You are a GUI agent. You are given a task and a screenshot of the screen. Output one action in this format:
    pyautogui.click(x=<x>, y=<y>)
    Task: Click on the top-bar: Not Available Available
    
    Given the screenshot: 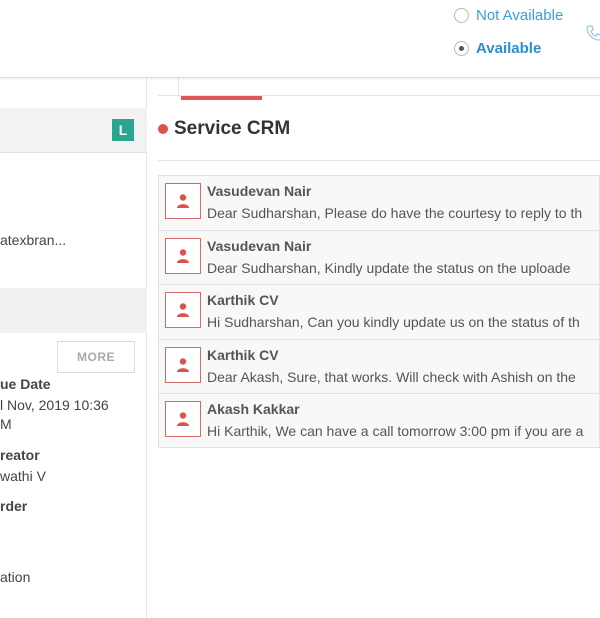 What is the action you would take?
    pyautogui.click(x=300, y=39)
    